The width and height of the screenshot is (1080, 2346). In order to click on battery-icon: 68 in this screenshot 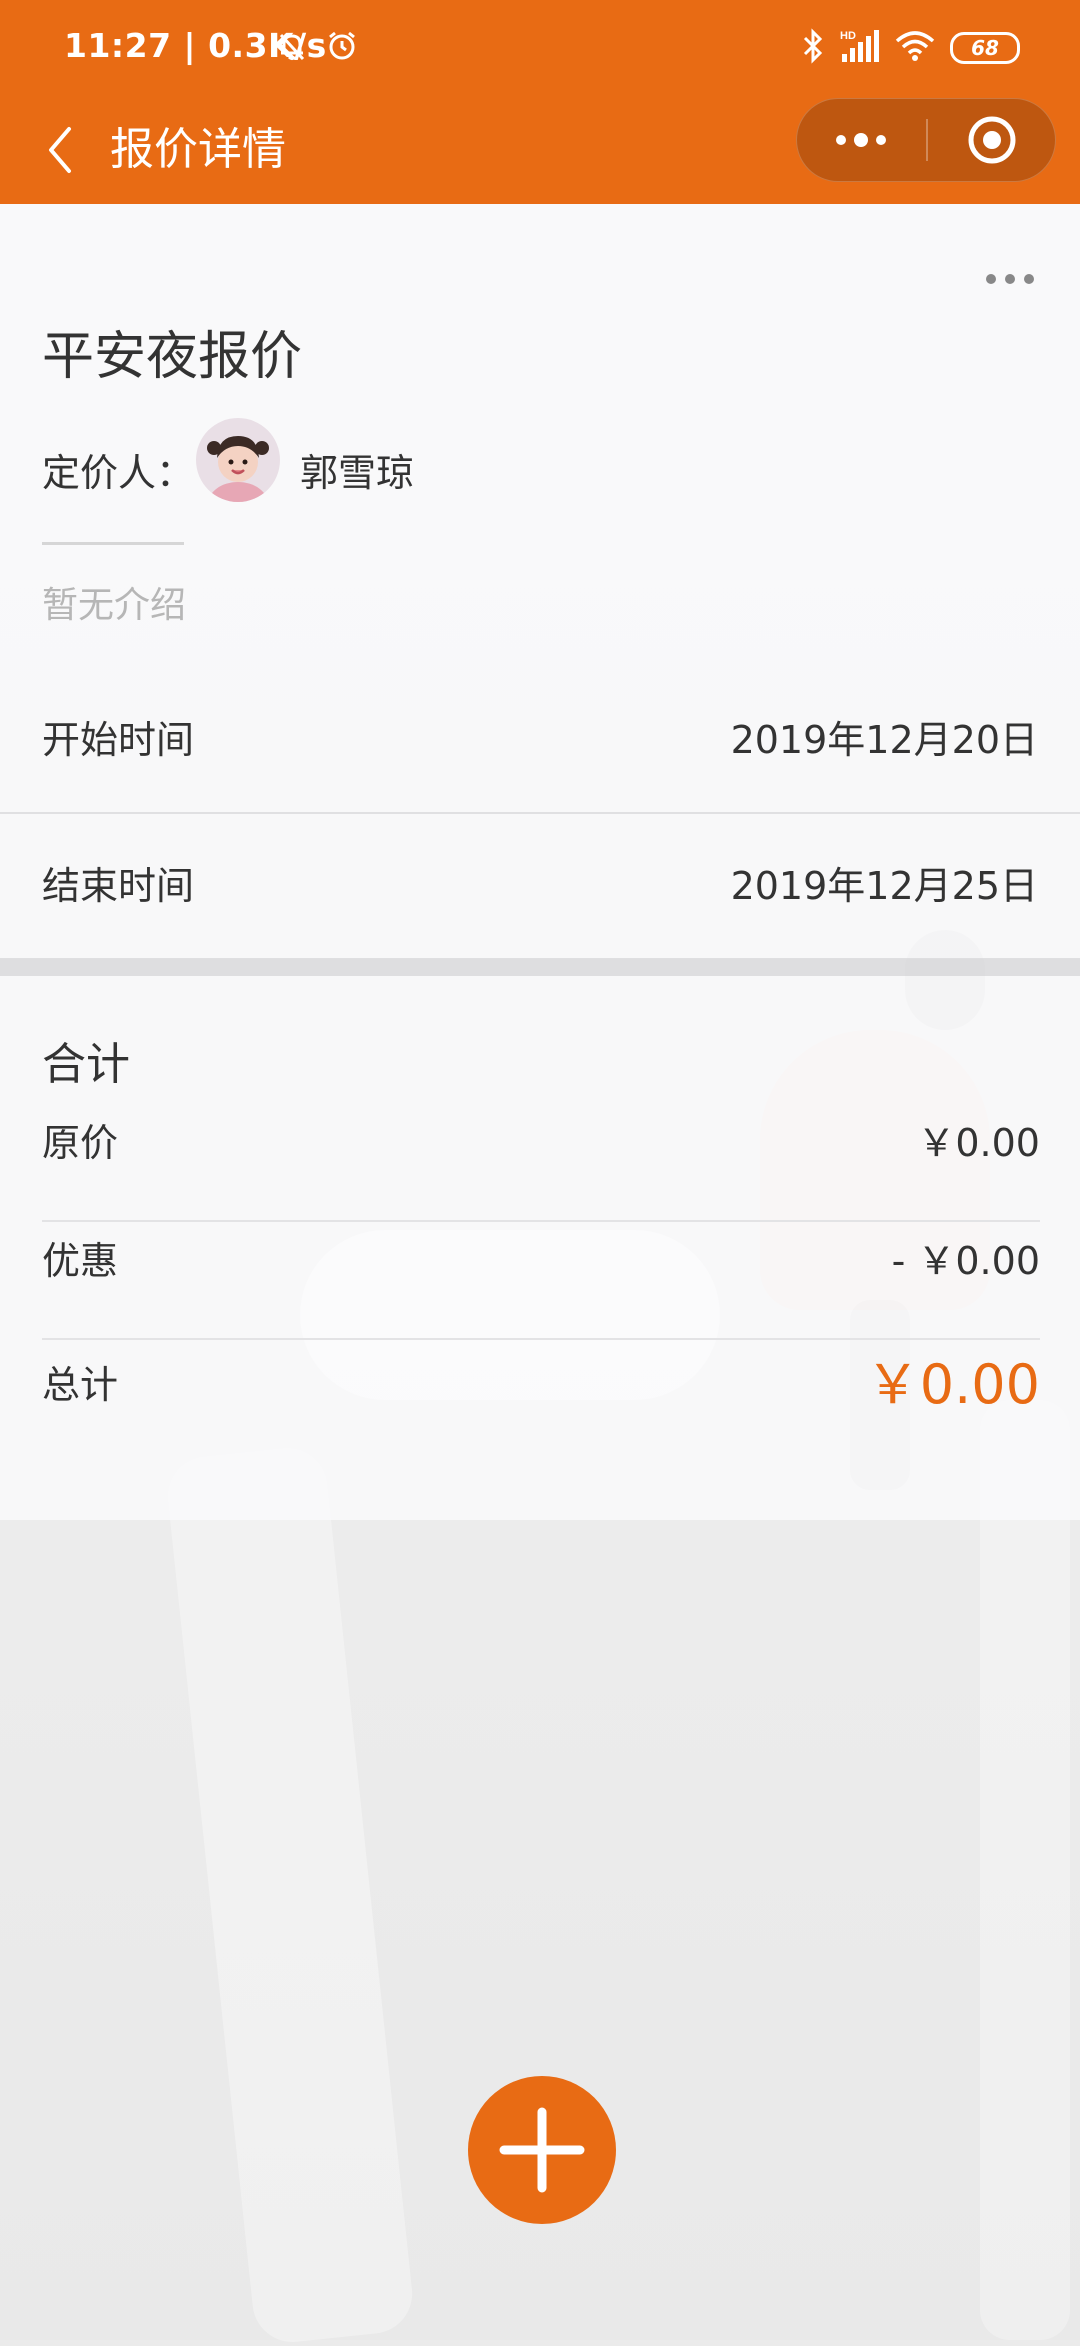, I will do `click(985, 48)`.